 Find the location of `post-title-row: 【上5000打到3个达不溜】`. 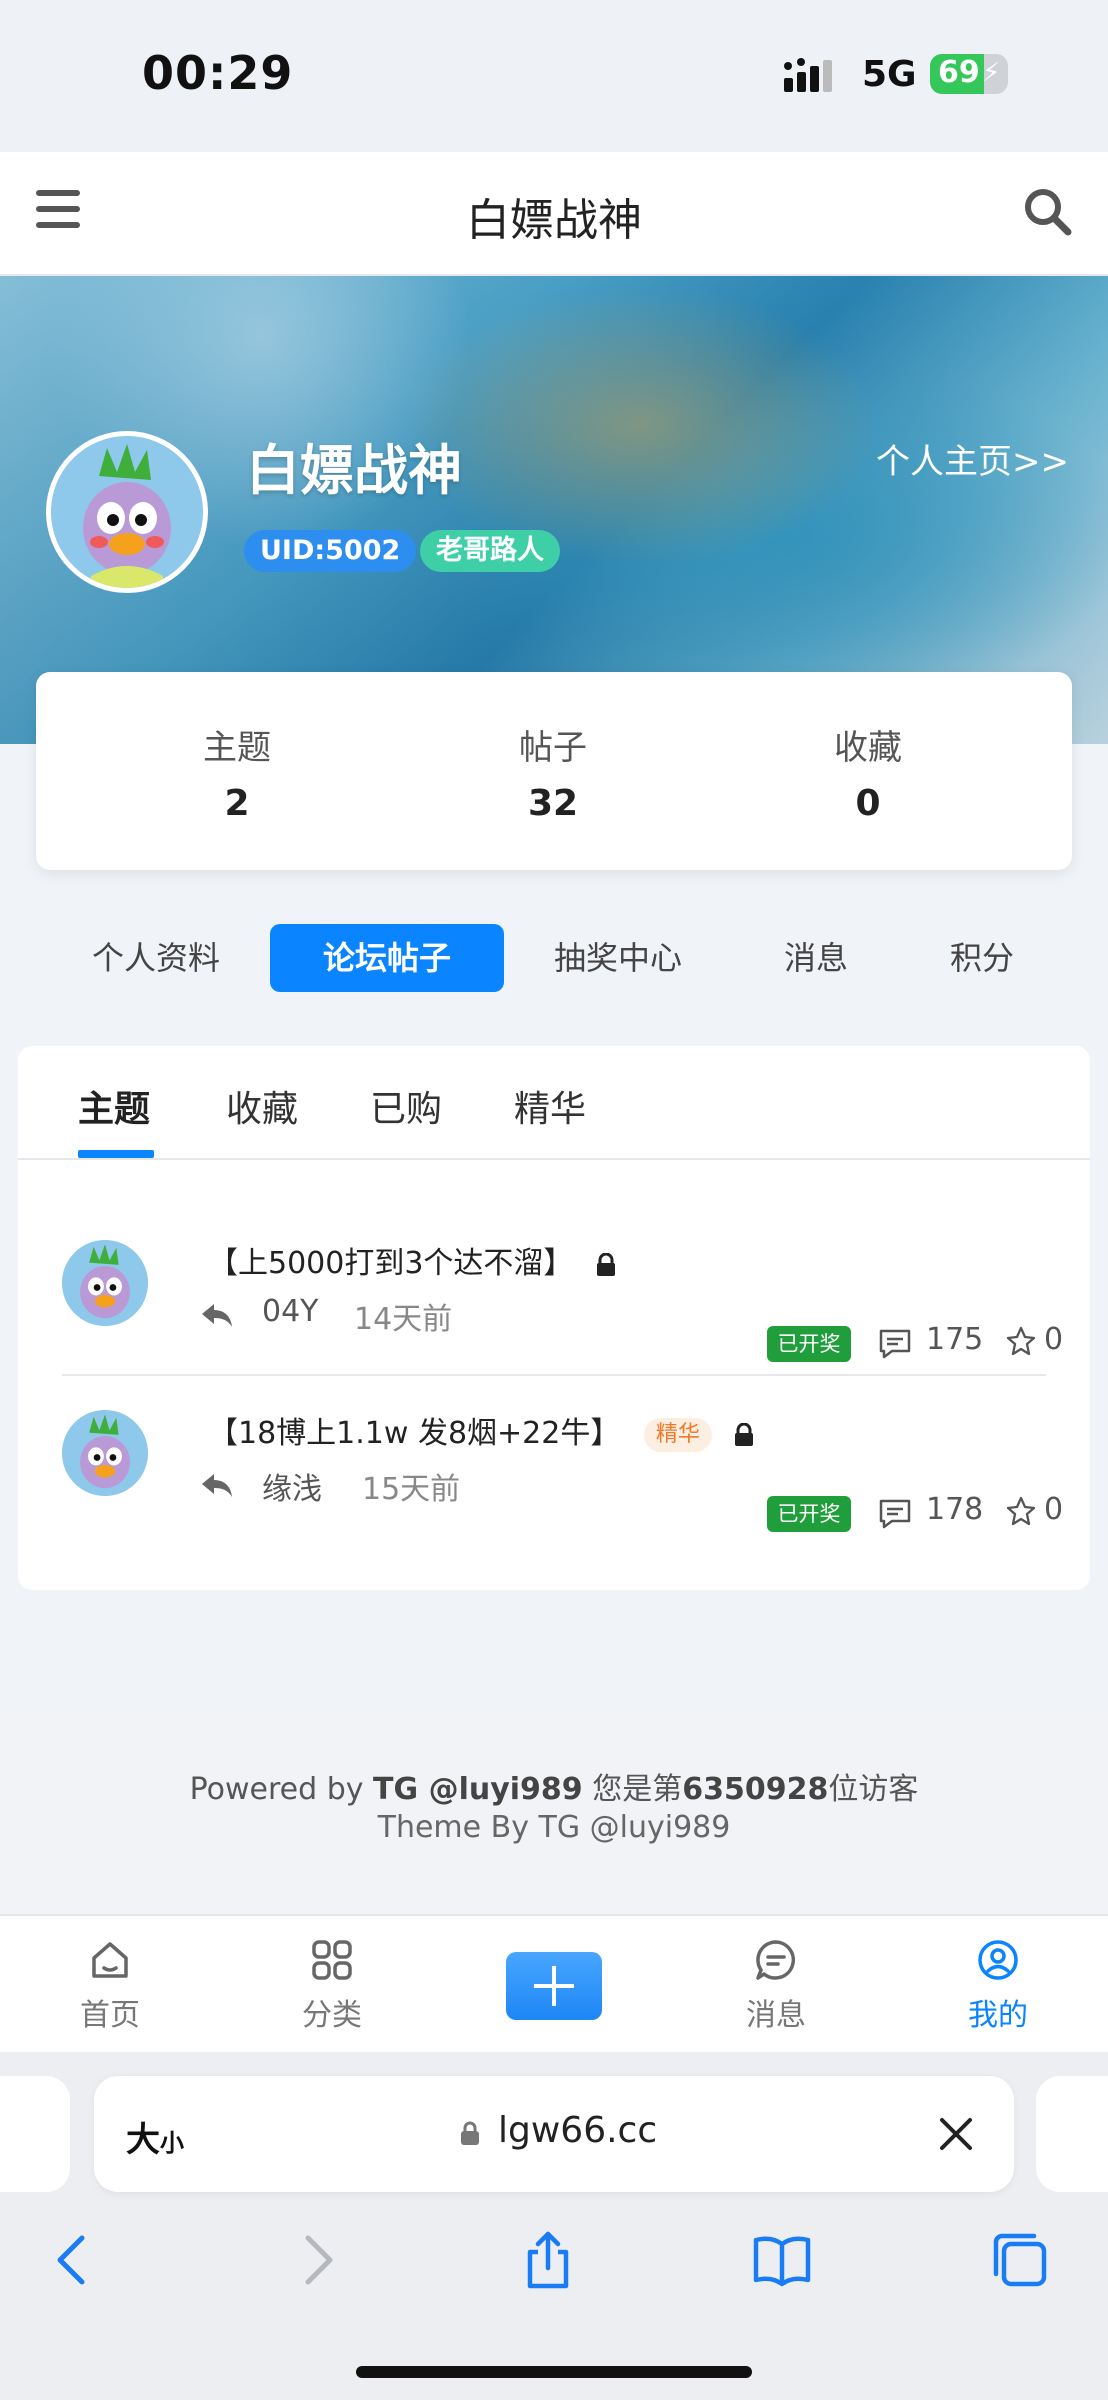

post-title-row: 【上5000打到3个达不溜】 is located at coordinates (412, 1260).